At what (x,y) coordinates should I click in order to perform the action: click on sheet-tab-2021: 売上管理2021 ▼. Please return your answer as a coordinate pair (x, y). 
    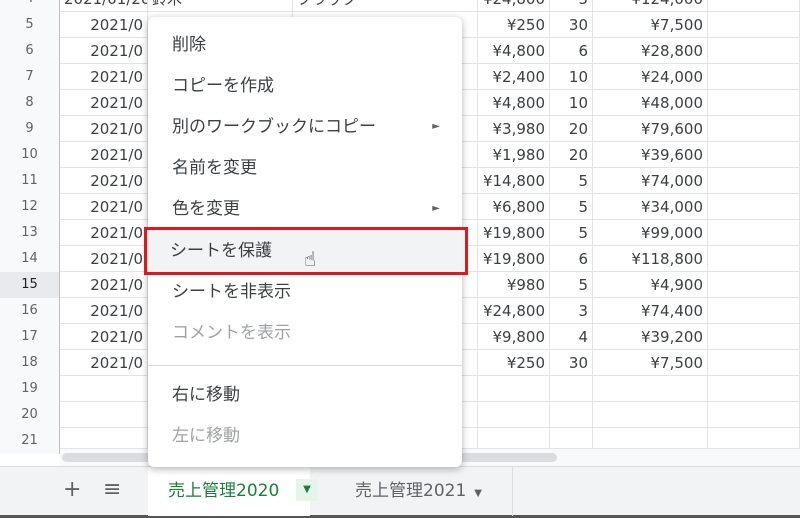
    Looking at the image, I should click on (424, 491).